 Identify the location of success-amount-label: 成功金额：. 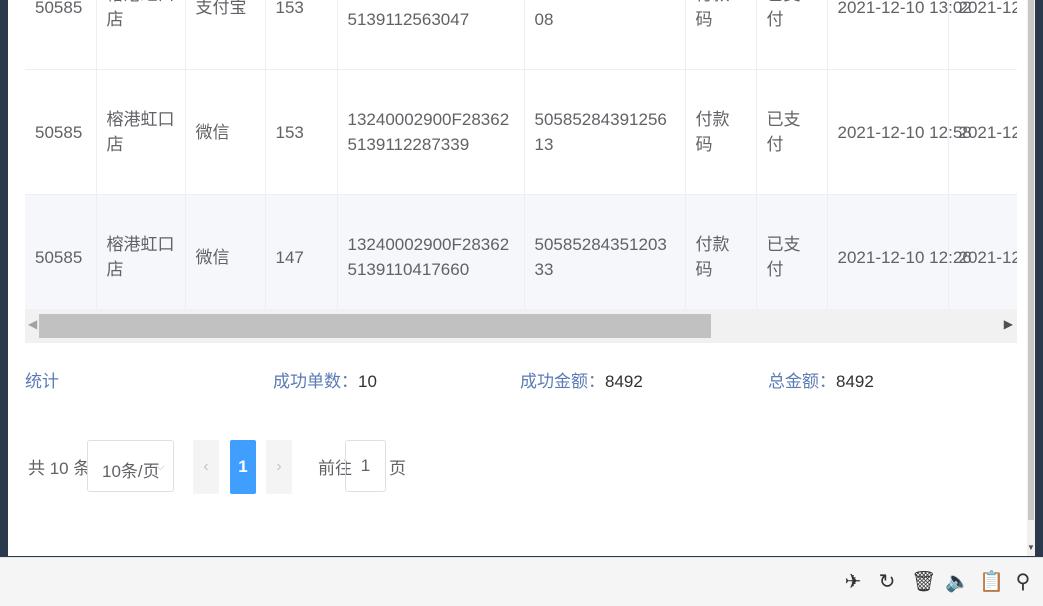
(562, 381).